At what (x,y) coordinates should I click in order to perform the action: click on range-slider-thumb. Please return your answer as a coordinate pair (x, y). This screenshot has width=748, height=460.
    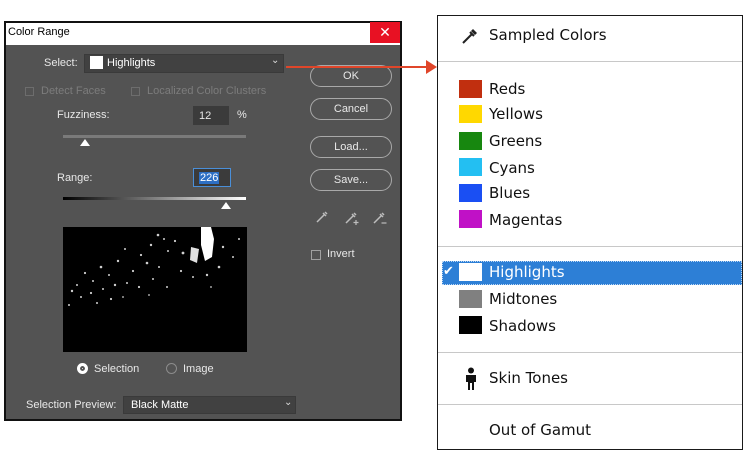
    Looking at the image, I should click on (225, 205).